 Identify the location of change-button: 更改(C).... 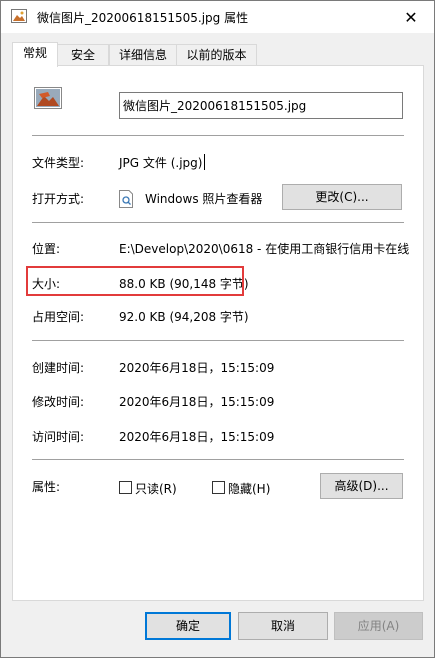
(342, 197).